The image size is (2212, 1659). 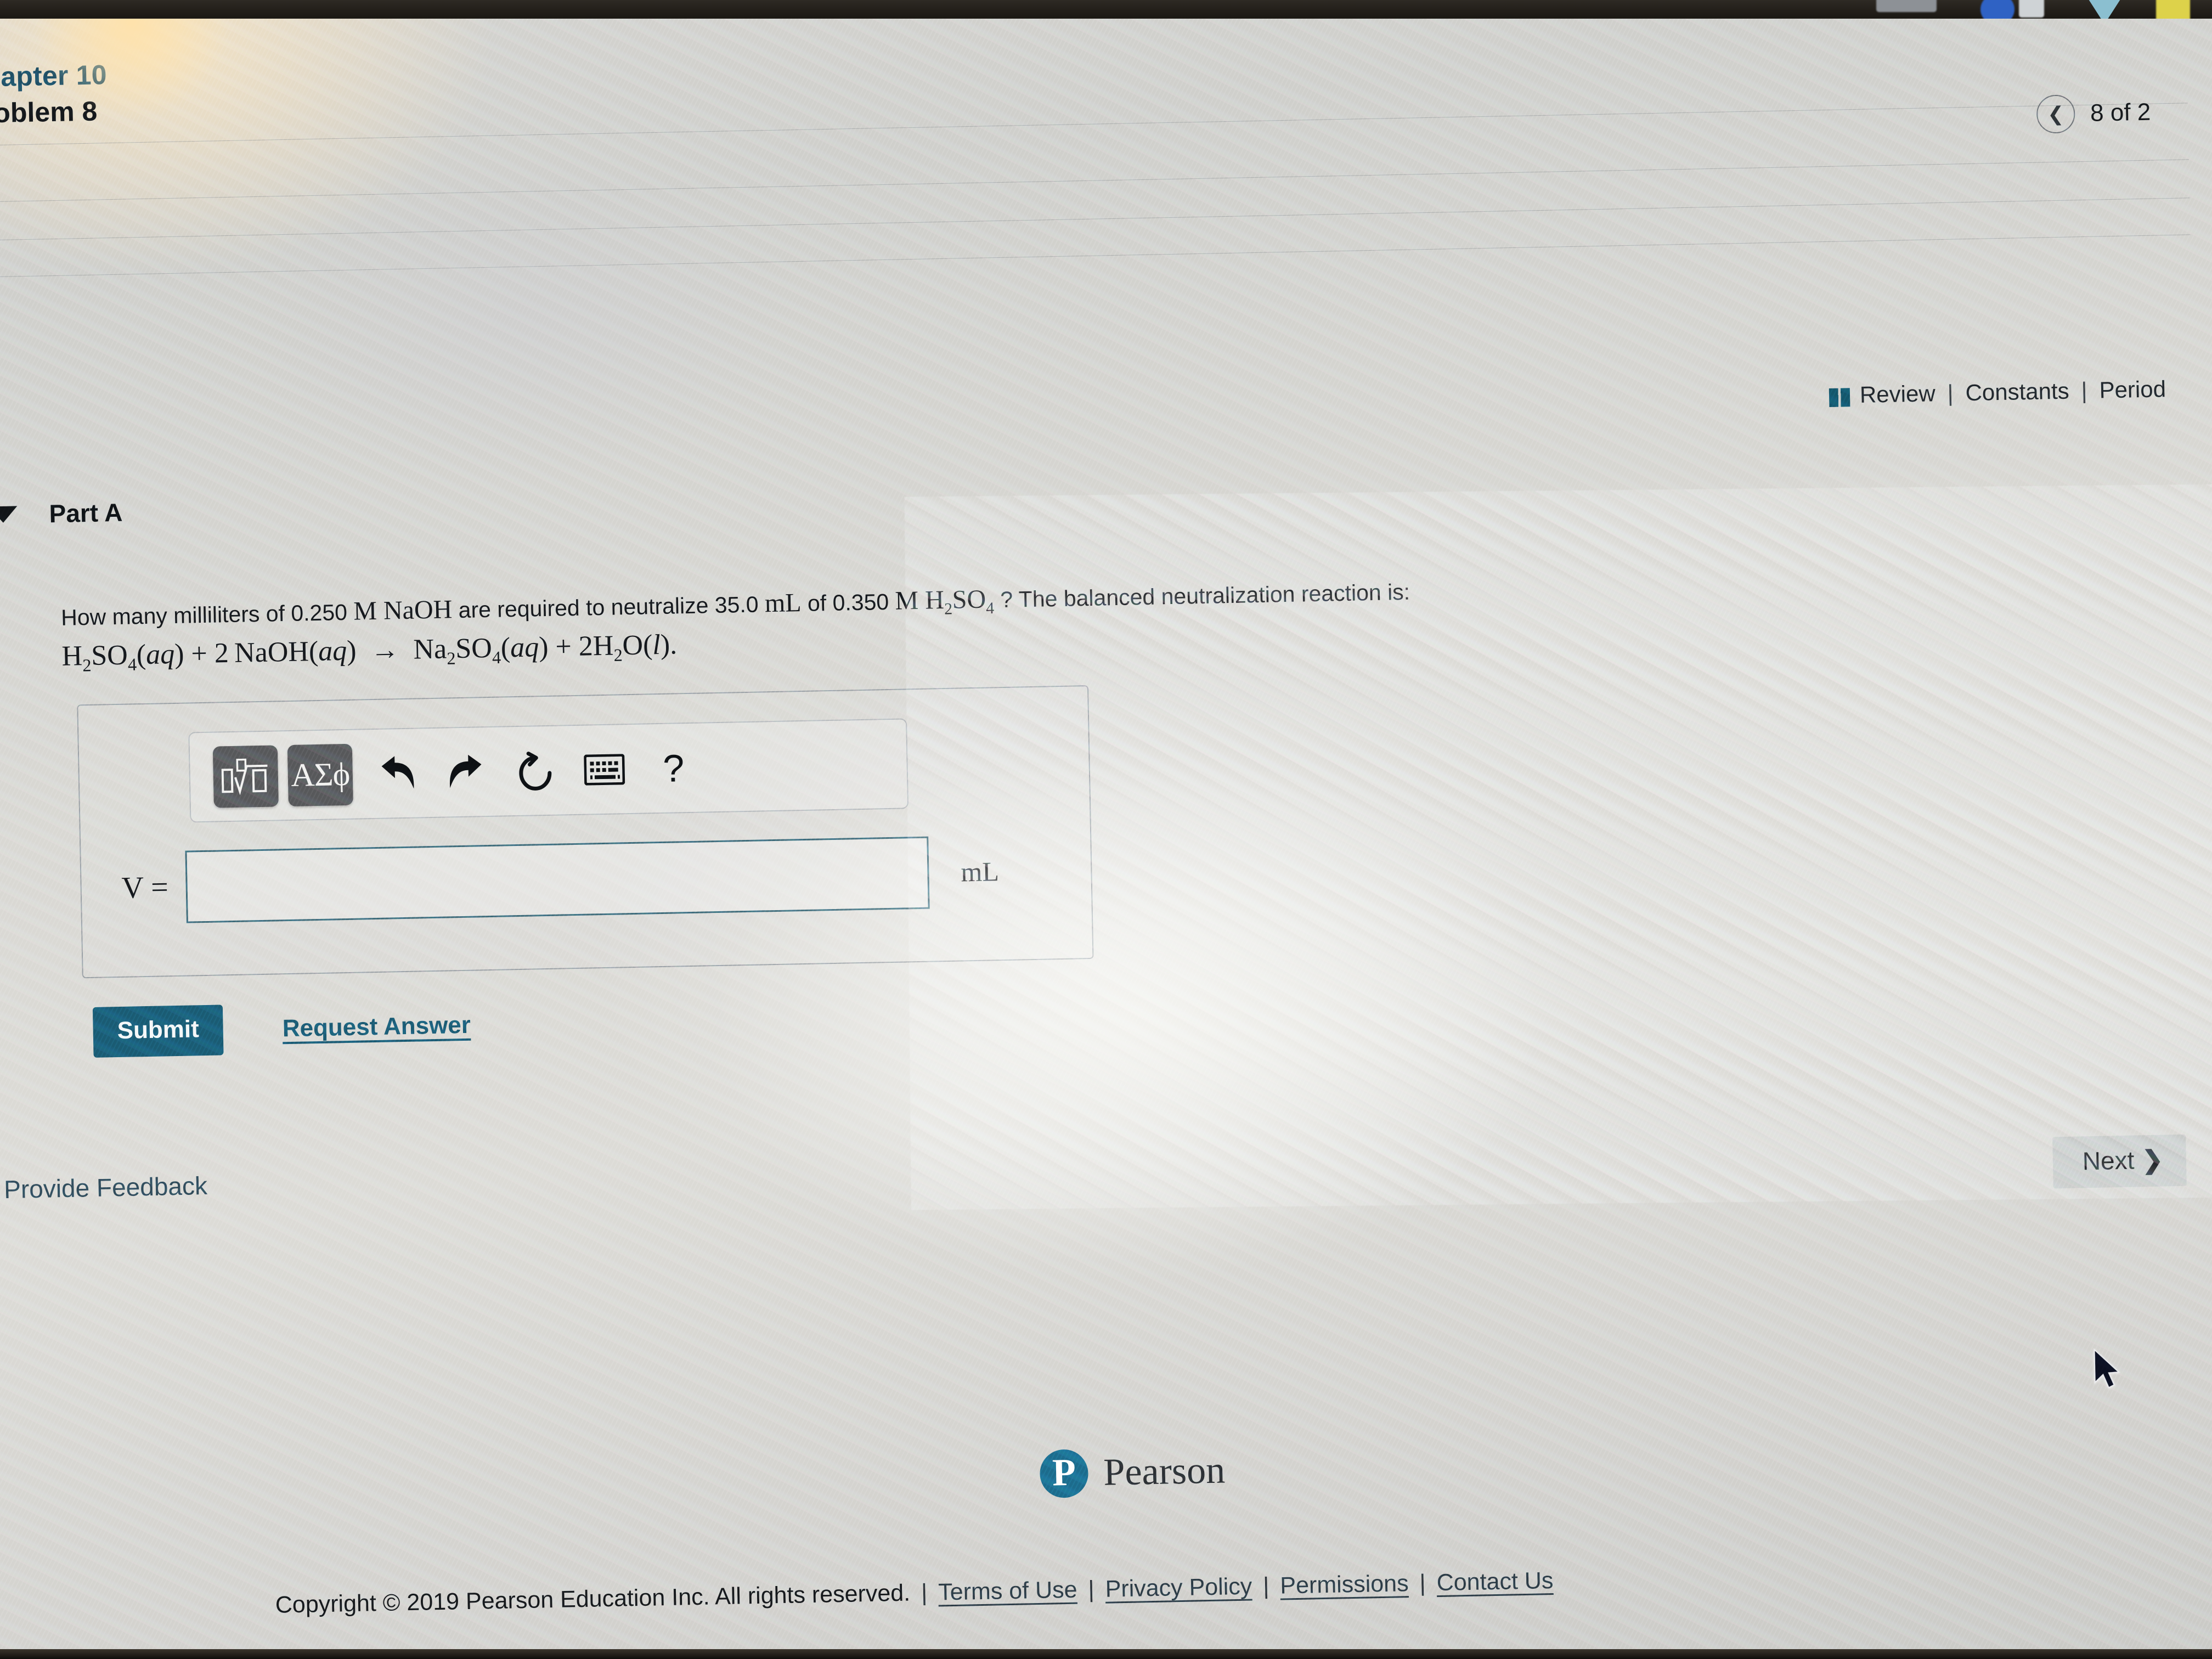 I want to click on question-segment-1: How many milliliters of 0.250, so click(x=207, y=615).